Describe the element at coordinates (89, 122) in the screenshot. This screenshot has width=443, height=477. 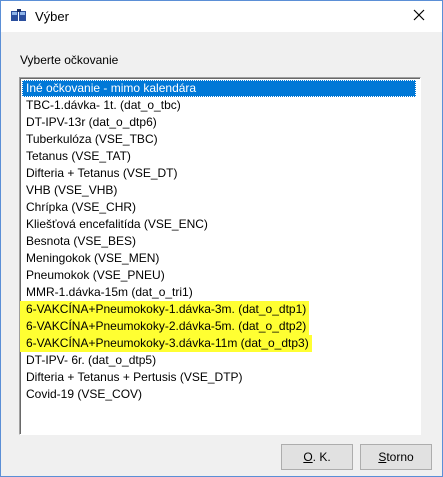
I see `list-item: DT-IPV-13r (dat_o_dtp6)` at that location.